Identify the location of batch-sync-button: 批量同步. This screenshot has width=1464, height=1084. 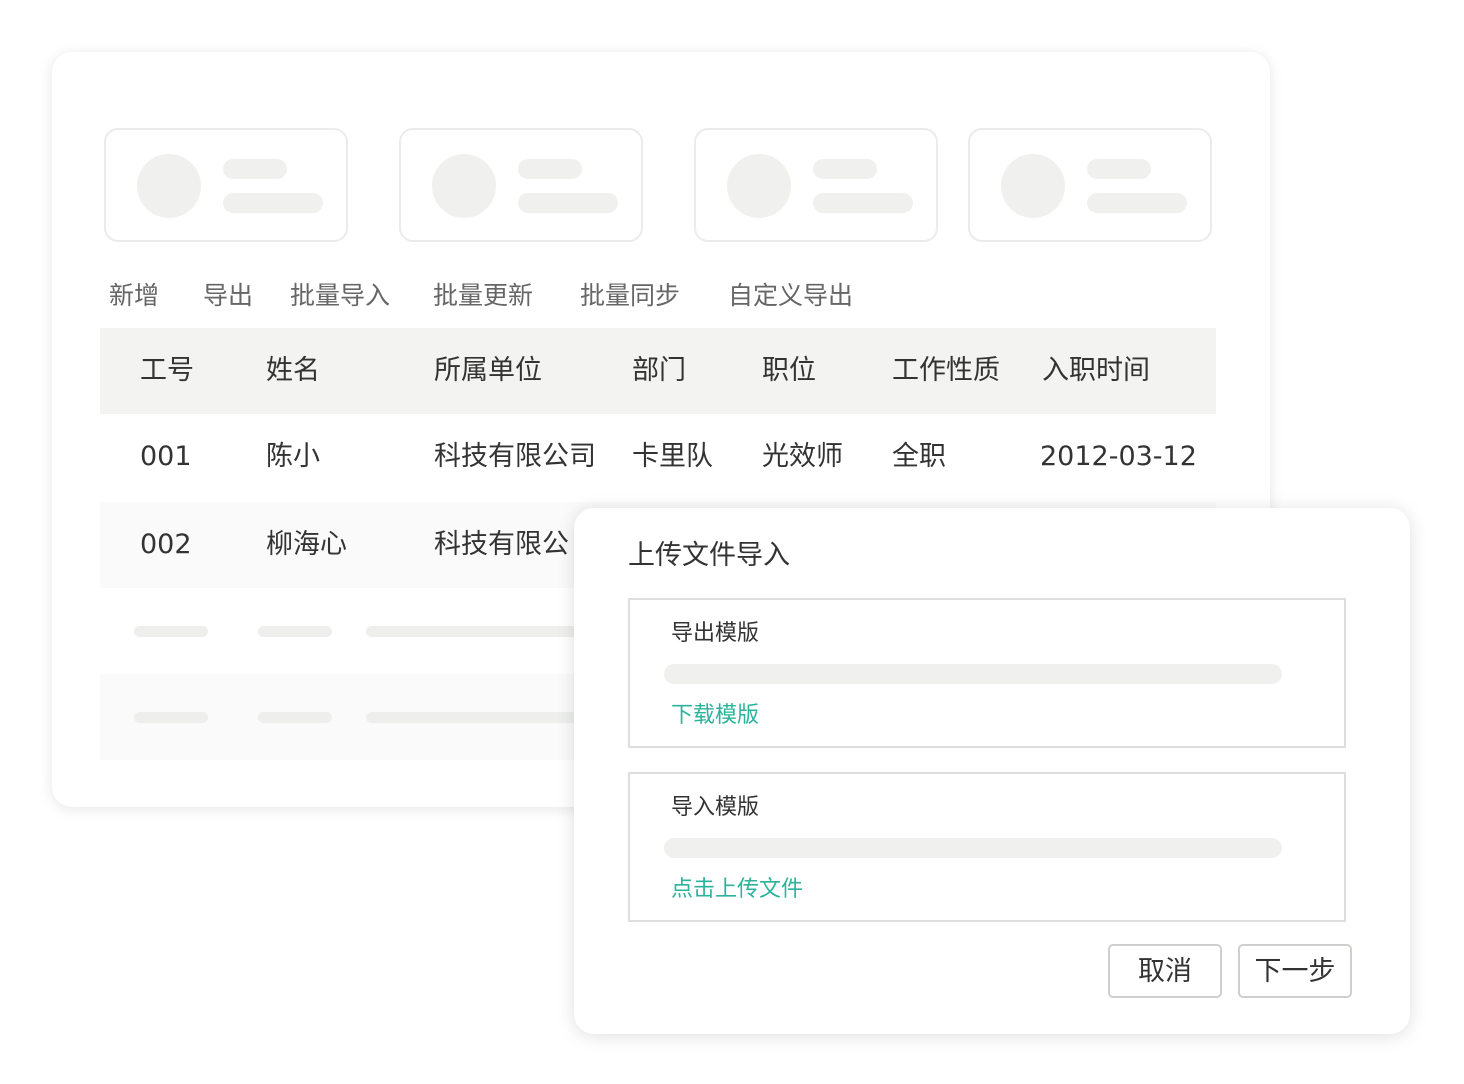
(630, 296).